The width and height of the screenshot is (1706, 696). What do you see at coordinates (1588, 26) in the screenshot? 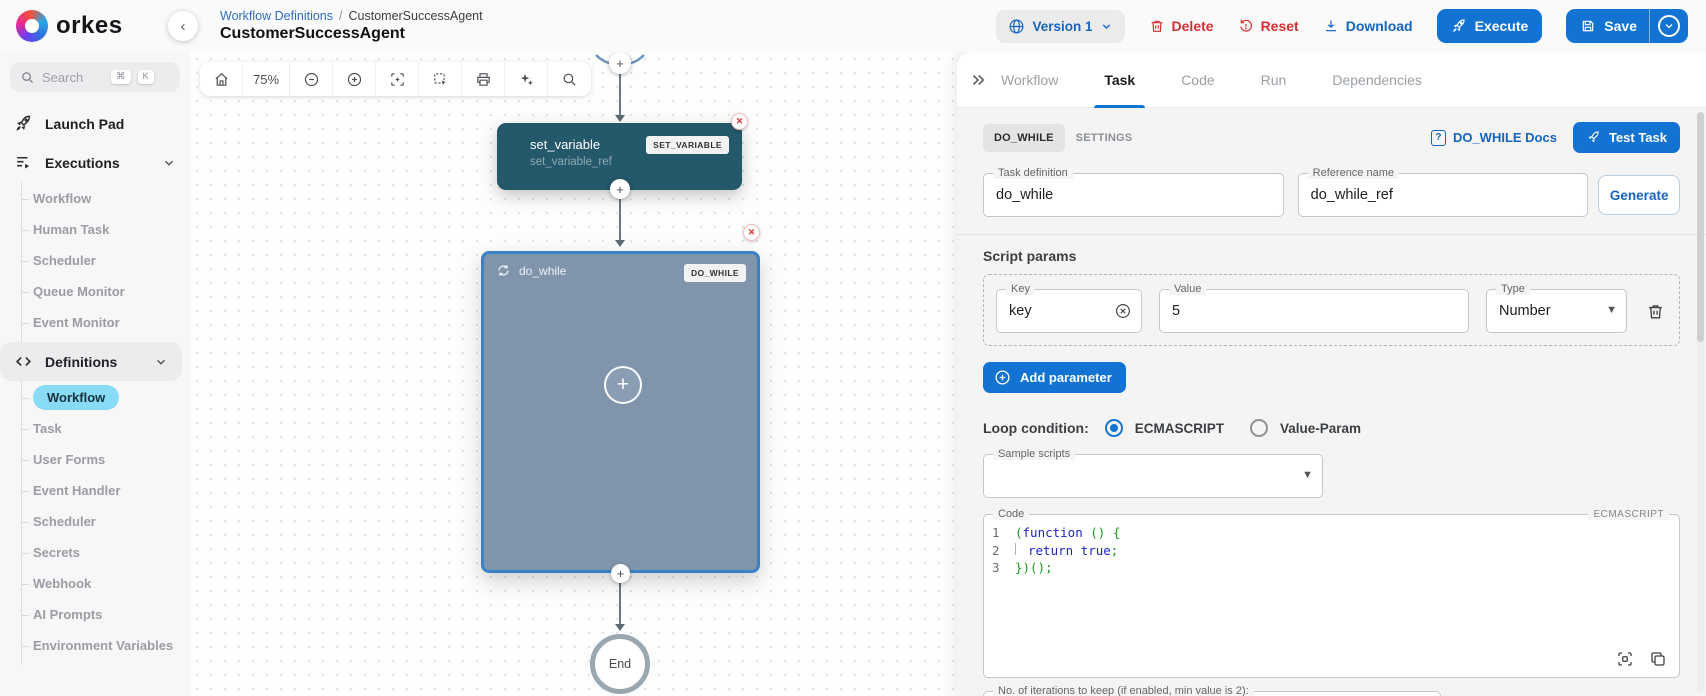
I see `save-icon` at bounding box center [1588, 26].